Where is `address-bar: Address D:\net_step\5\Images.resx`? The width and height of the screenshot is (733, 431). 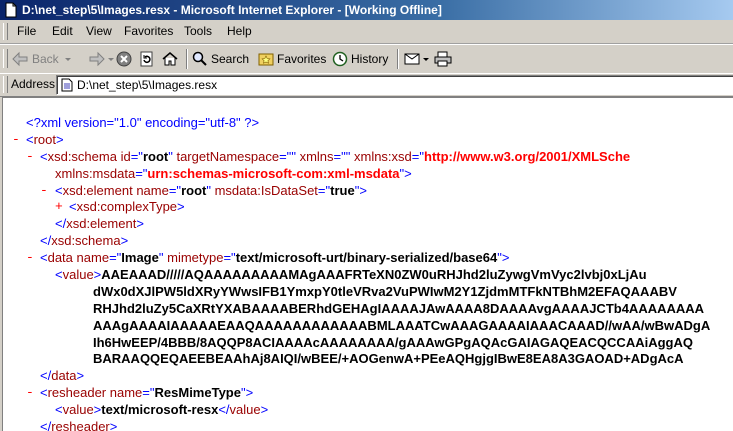
address-bar: Address D:\net_step\5\Images.resx is located at coordinates (366, 85).